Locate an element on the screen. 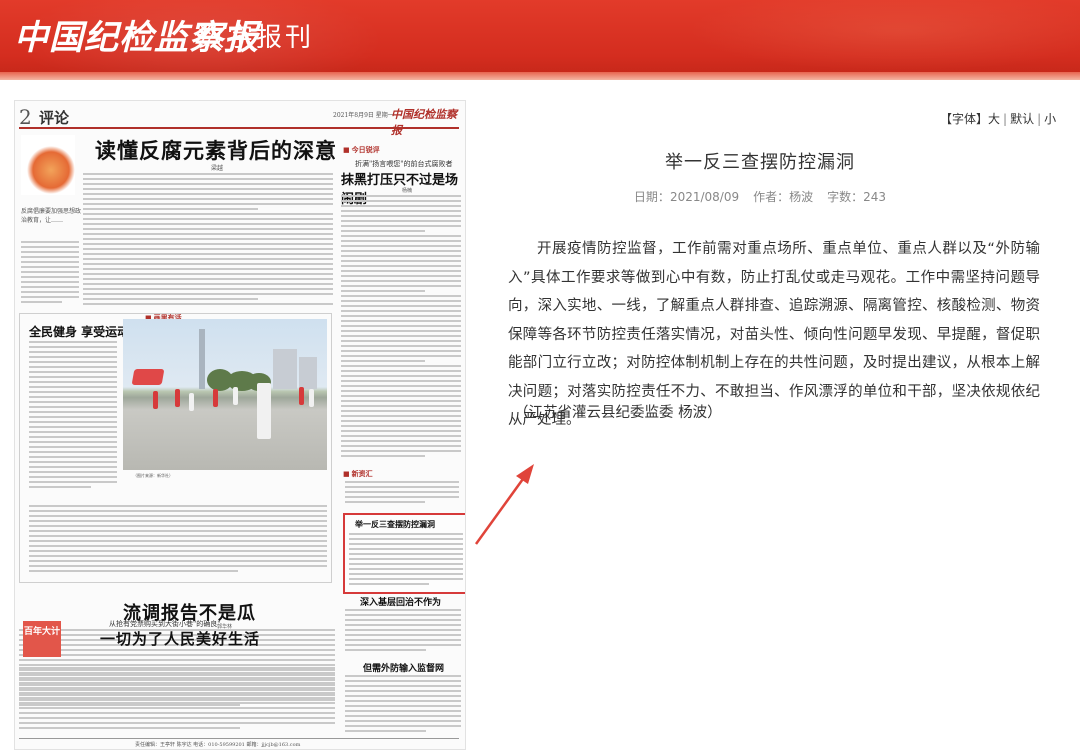  article-signature: （江苏省灌云县纪委监委 杨波） is located at coordinates (618, 413).